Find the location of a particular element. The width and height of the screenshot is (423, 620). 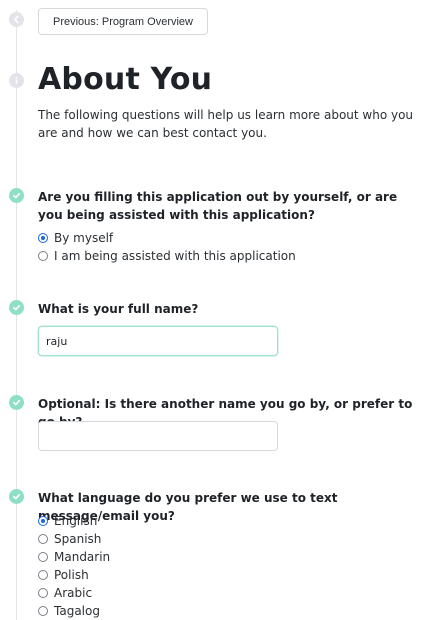

radio-option-mandarin: Mandarin is located at coordinates (74, 557).